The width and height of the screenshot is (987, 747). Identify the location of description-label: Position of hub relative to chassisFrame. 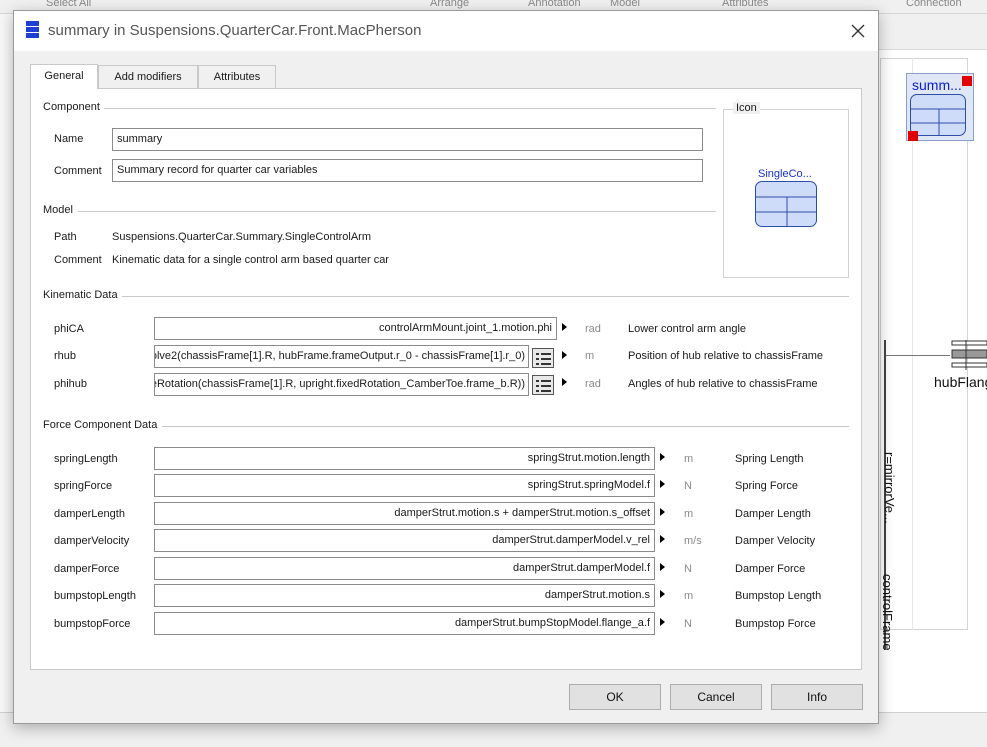
(726, 356).